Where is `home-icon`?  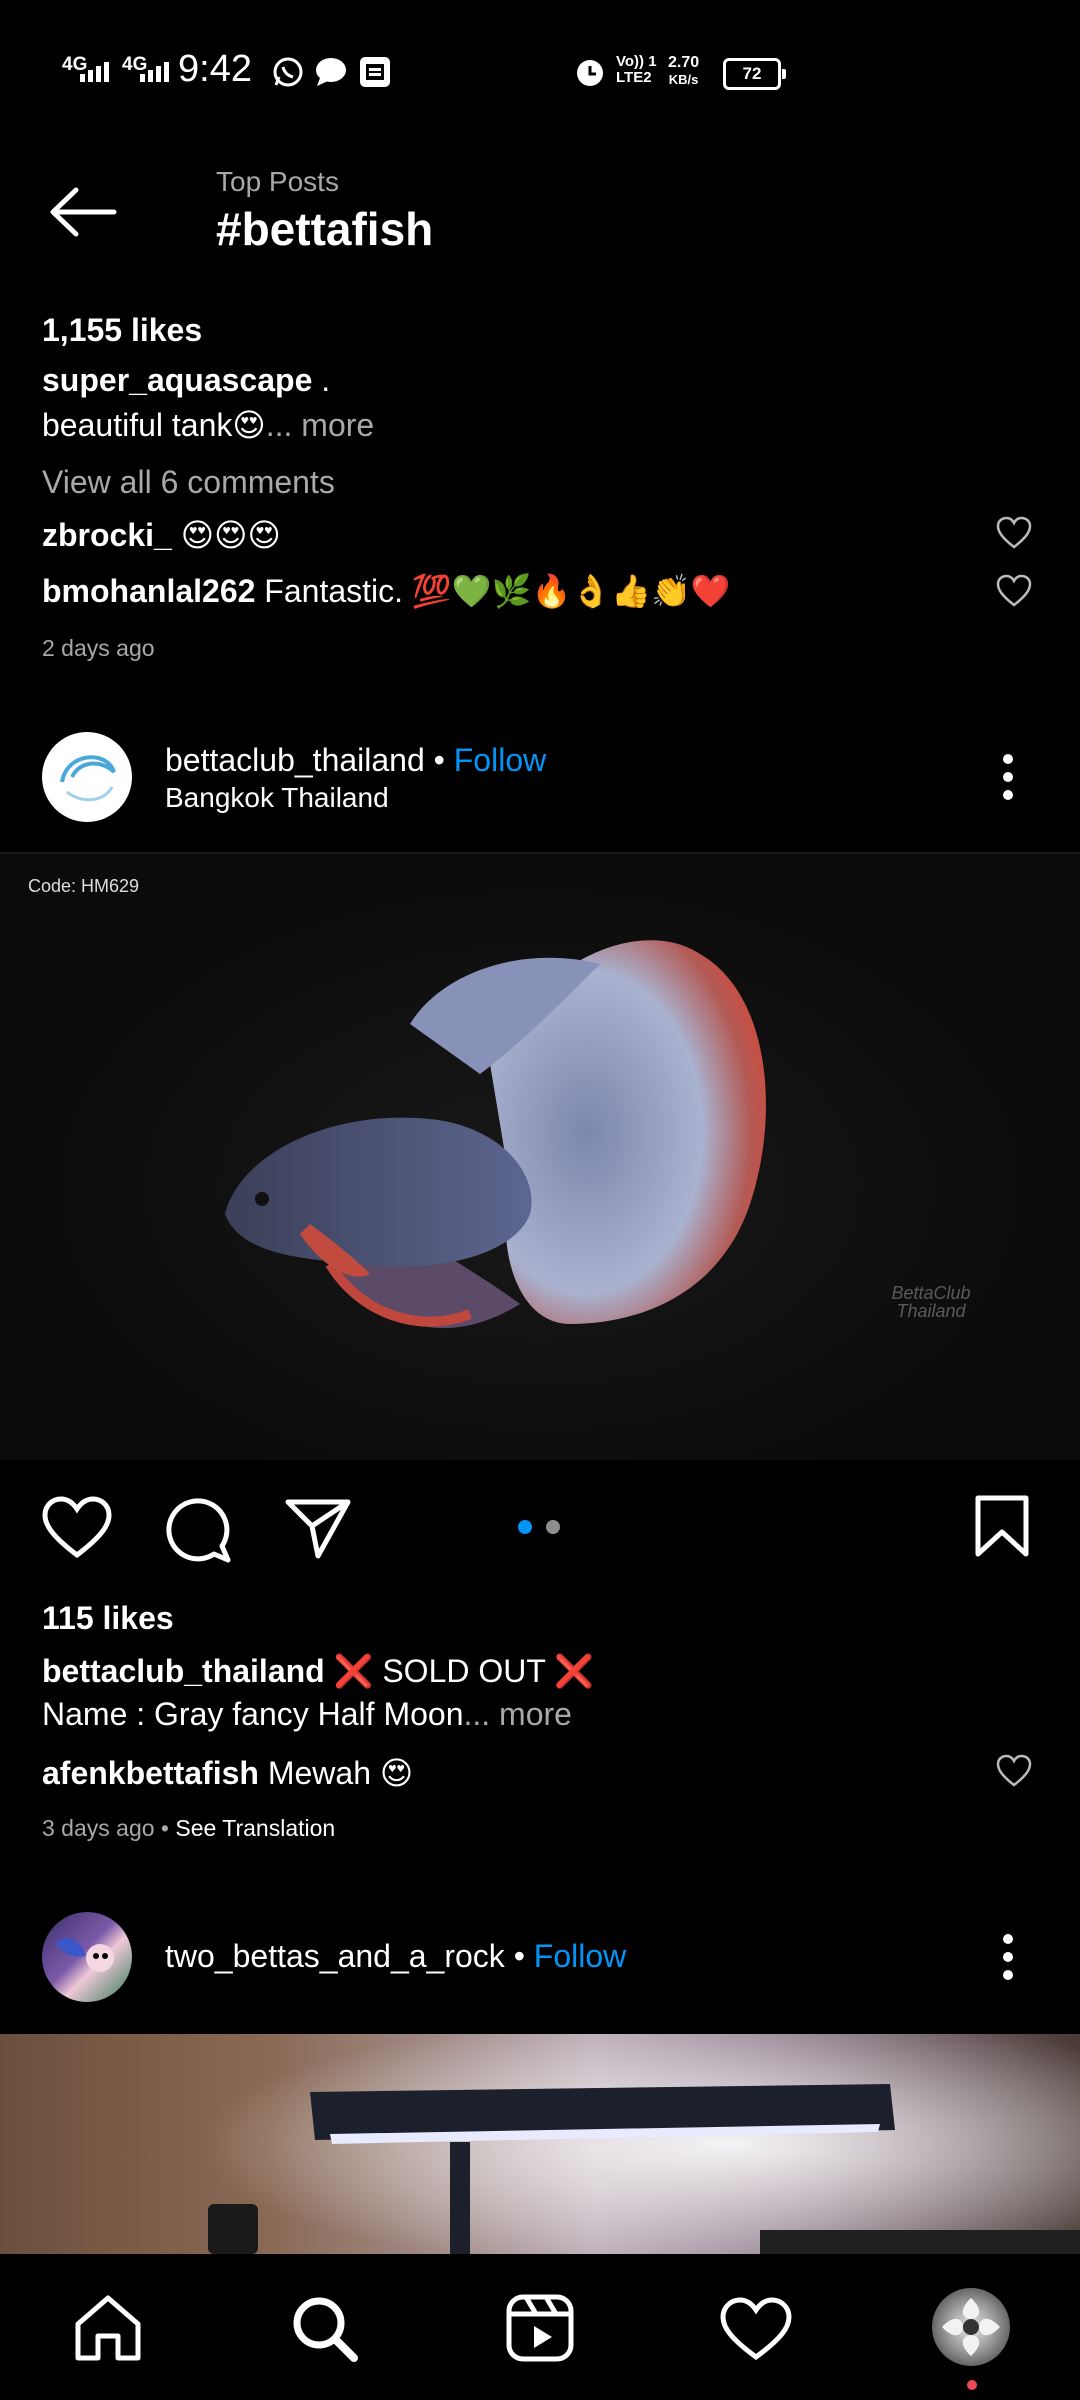
home-icon is located at coordinates (108, 2328).